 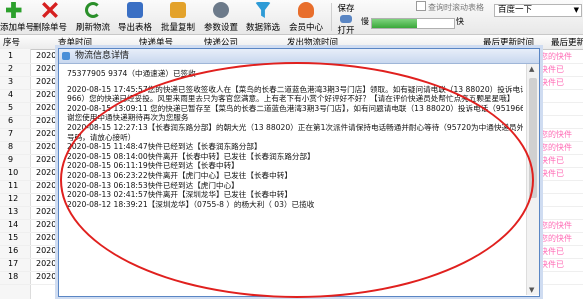 I want to click on filter-icon, so click(x=263, y=10).